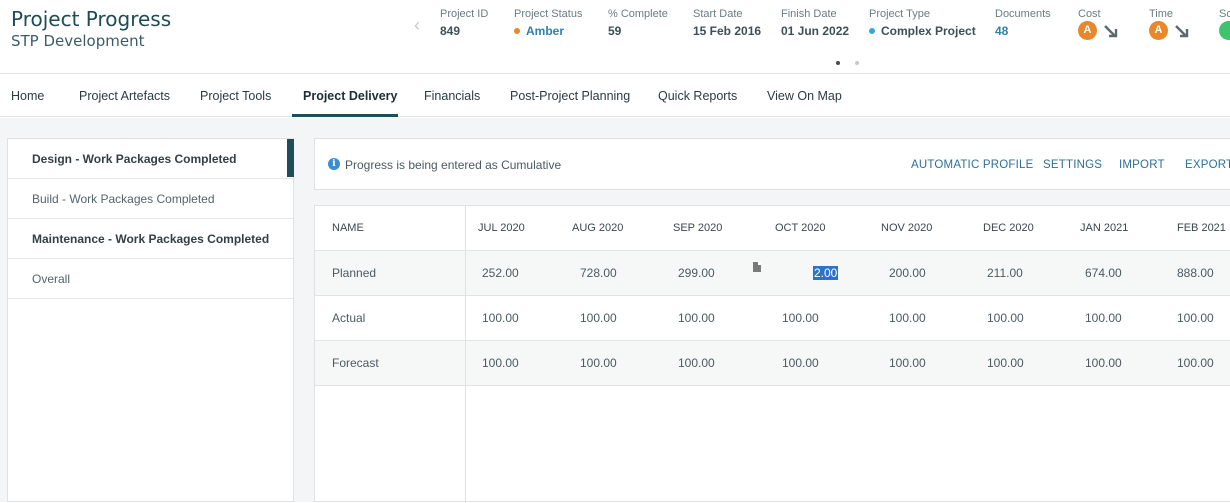 This screenshot has width=1230, height=503. What do you see at coordinates (150, 279) in the screenshot?
I see `sidebar-item-overall: Overall` at bounding box center [150, 279].